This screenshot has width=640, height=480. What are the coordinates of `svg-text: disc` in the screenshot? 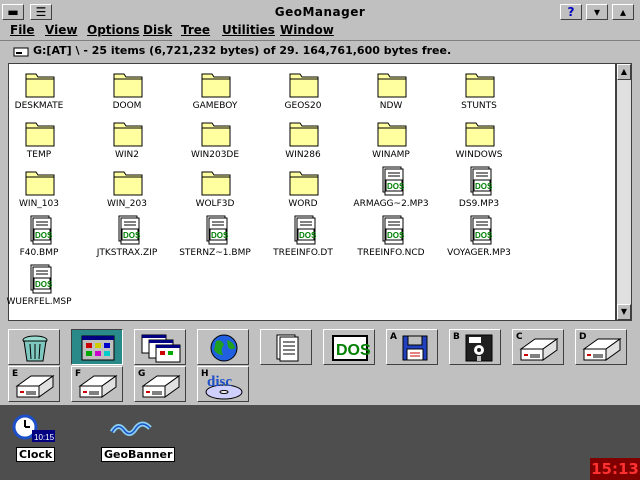 It's located at (219, 382).